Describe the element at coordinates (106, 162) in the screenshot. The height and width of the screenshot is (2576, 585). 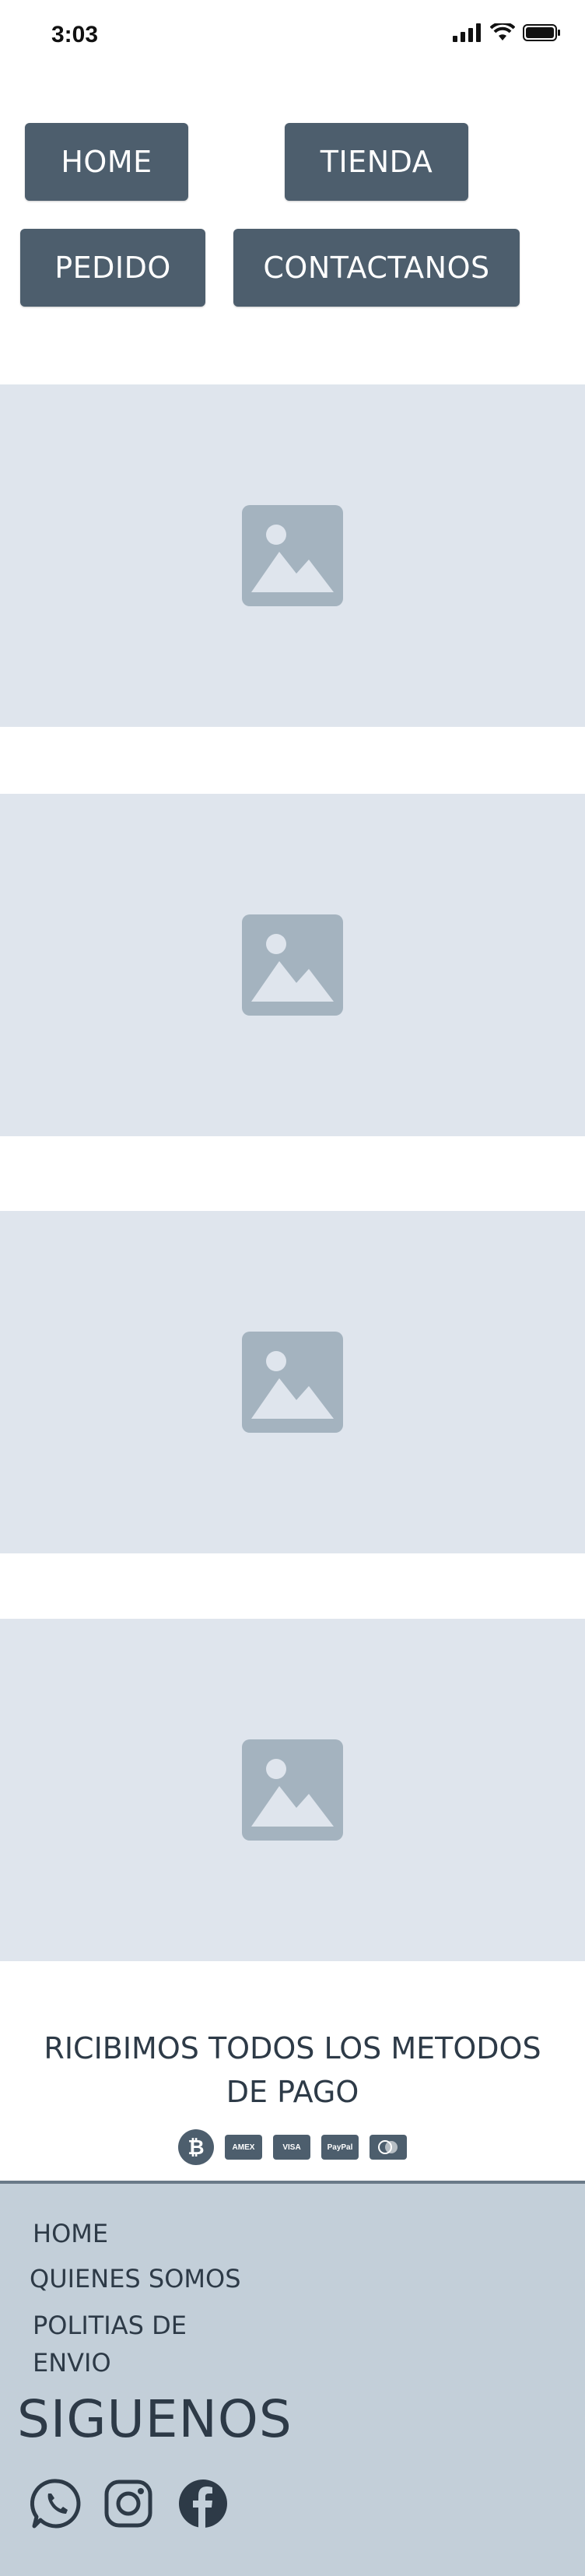
I see `home-button: HOME` at that location.